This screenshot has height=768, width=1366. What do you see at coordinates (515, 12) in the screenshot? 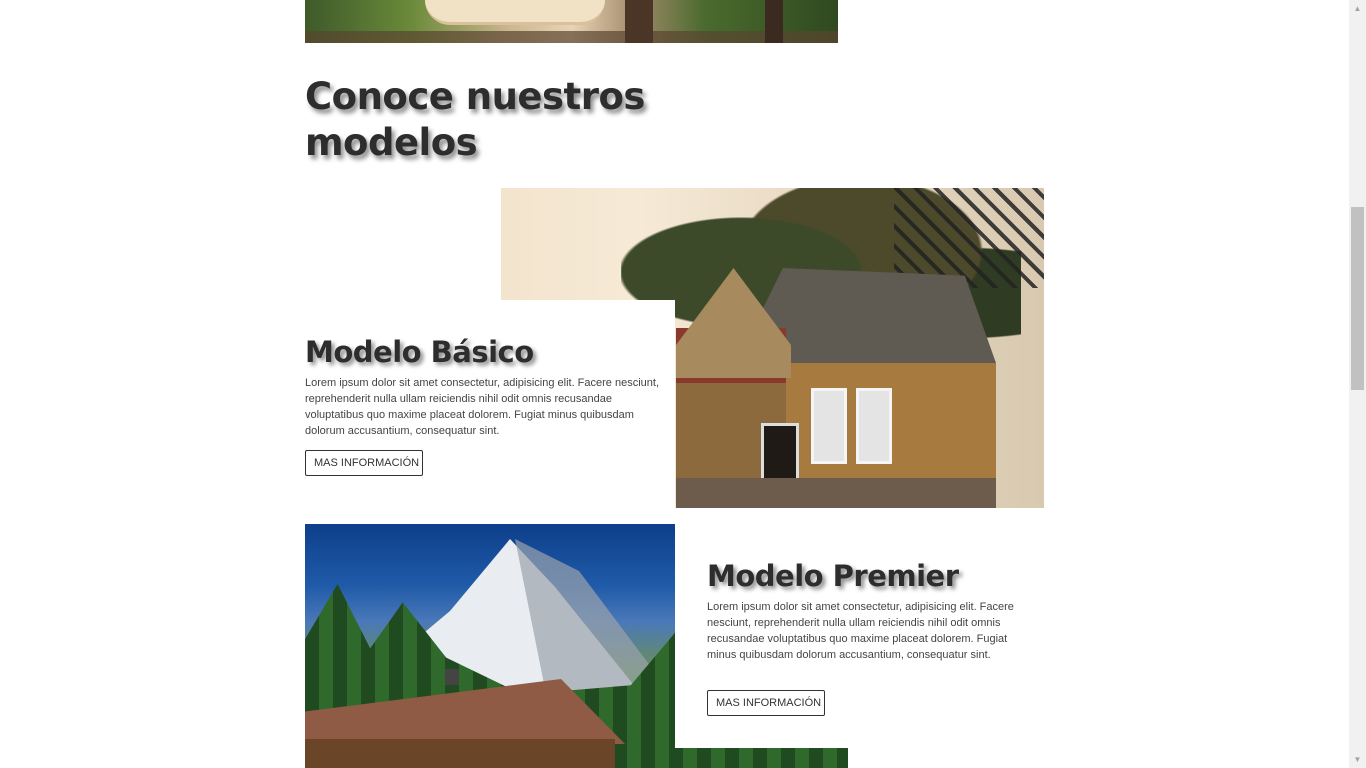
I see `hammock-shape` at bounding box center [515, 12].